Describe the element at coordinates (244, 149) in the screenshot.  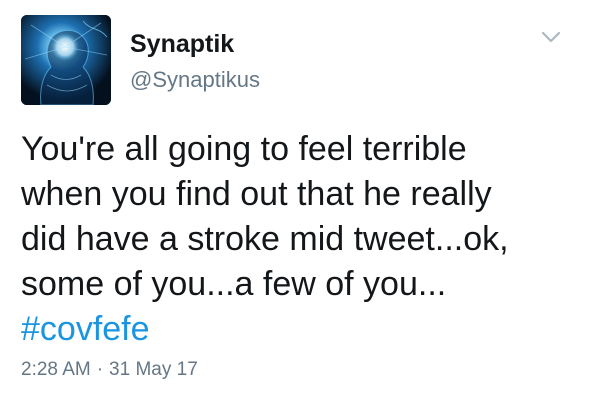
I see `tweet-text-line: You're all going to feel terrible` at that location.